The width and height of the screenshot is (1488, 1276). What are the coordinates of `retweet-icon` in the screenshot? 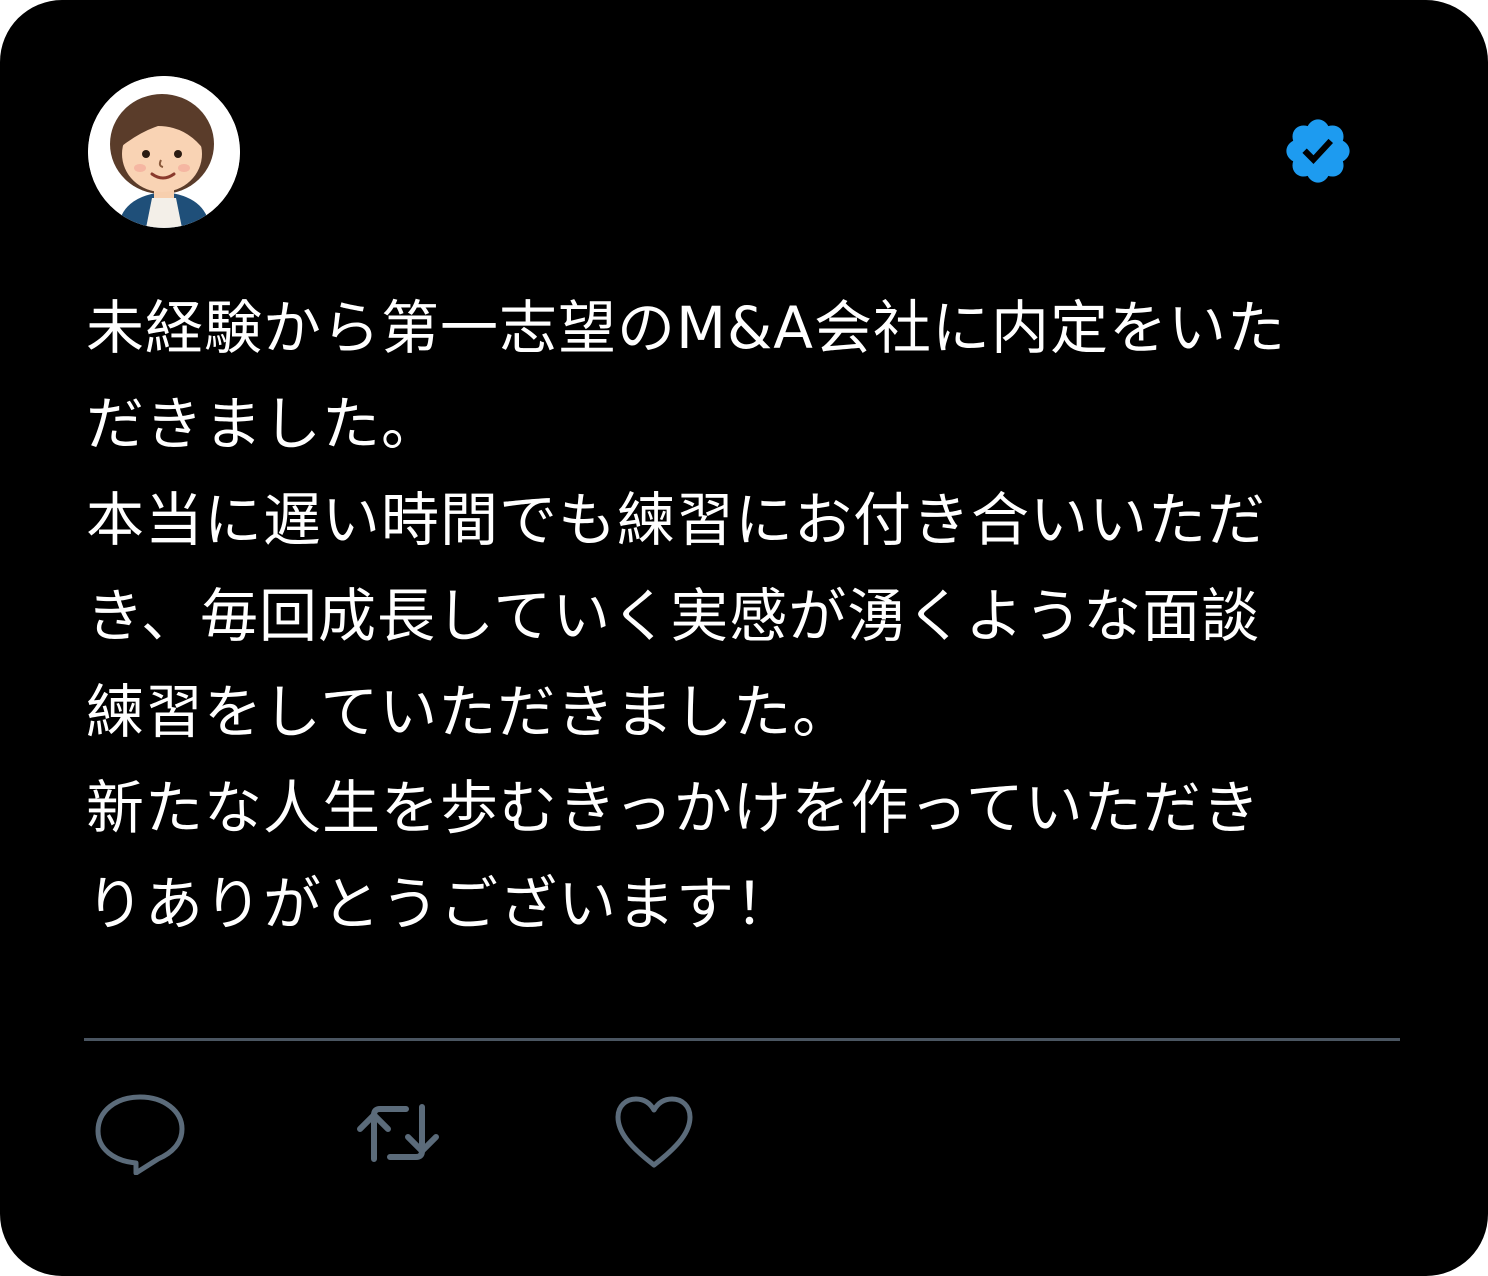 It's located at (398, 1133).